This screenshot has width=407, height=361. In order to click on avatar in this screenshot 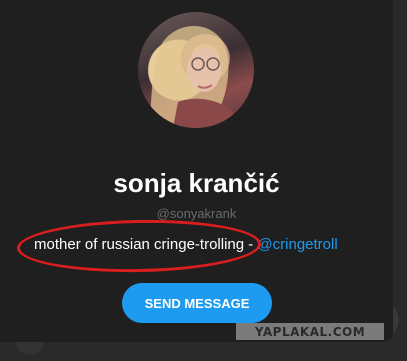, I will do `click(196, 70)`.